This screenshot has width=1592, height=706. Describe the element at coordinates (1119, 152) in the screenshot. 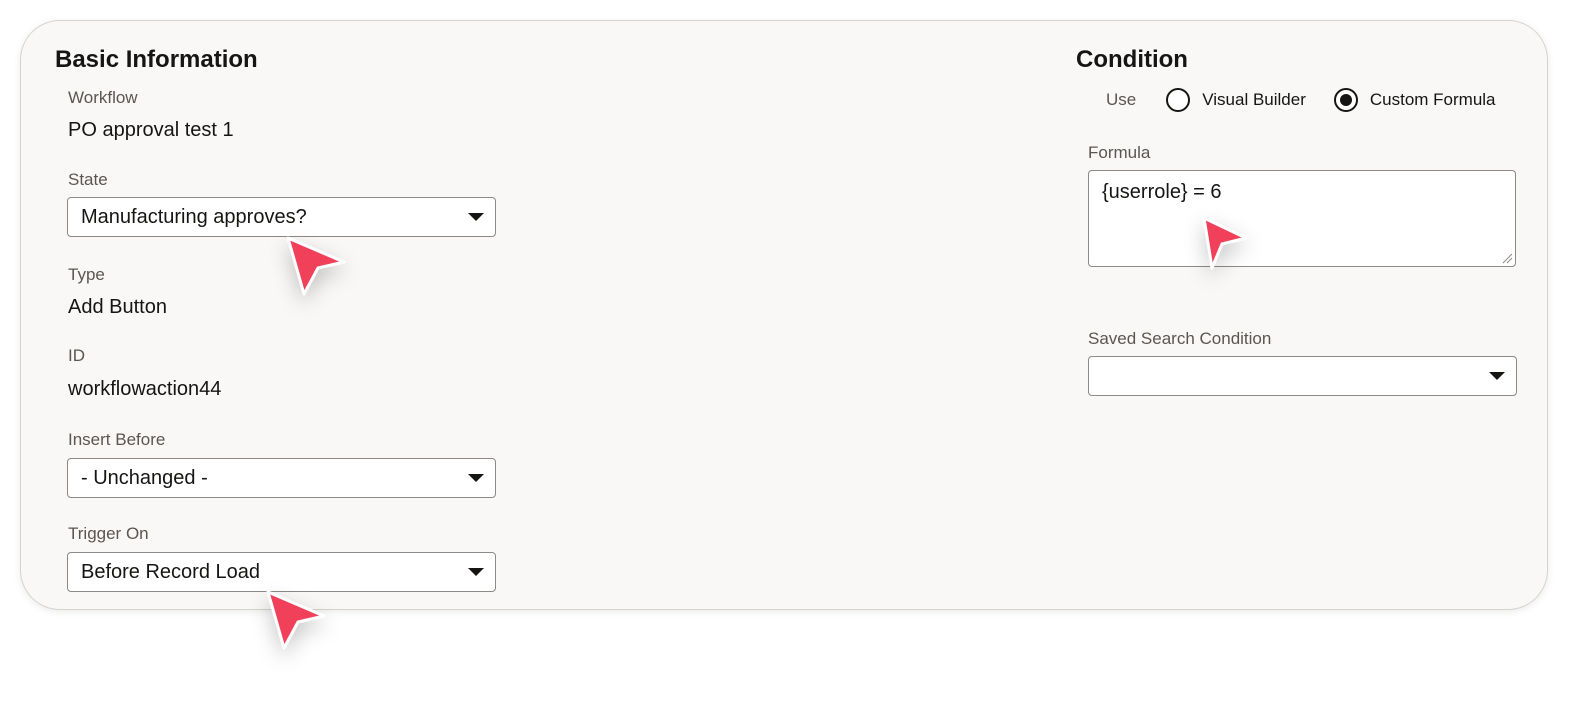

I see `formula-label: Formula` at that location.